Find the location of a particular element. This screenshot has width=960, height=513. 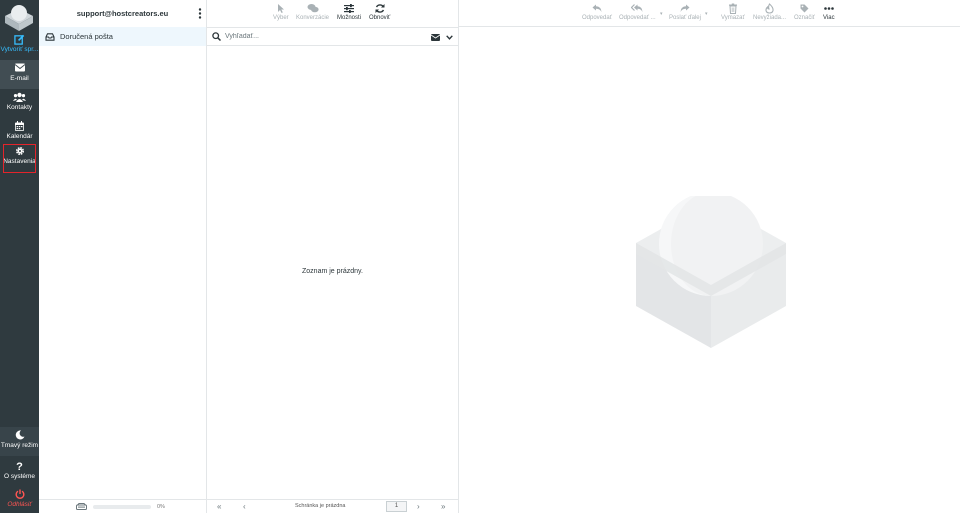

nav-item-mail: E-mail is located at coordinates (19, 74).